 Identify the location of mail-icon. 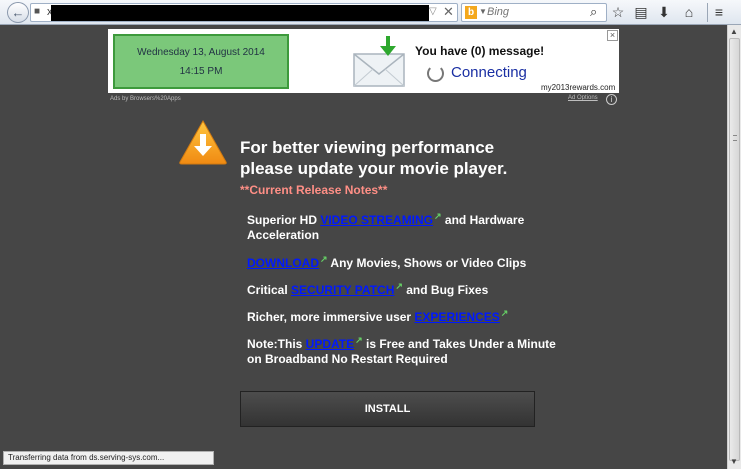
(379, 61).